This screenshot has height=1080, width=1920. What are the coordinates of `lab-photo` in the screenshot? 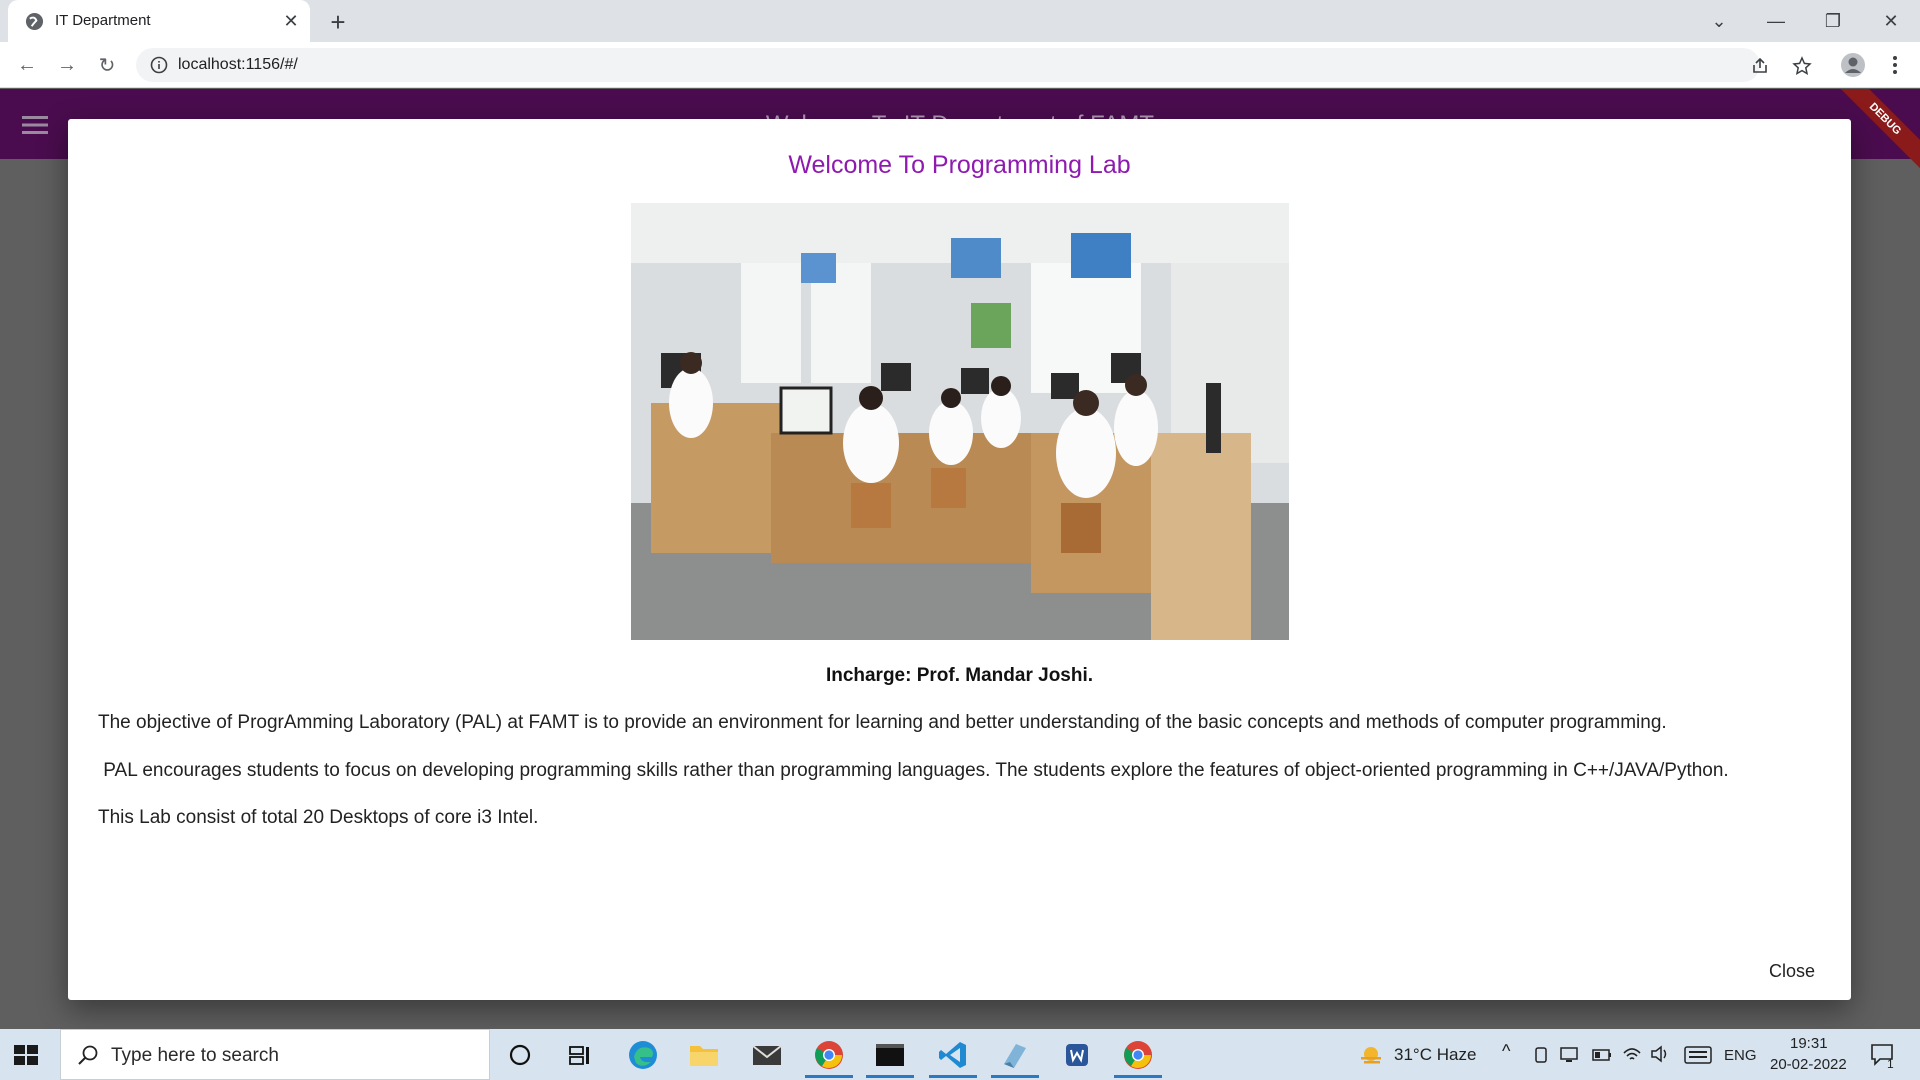 It's located at (960, 421).